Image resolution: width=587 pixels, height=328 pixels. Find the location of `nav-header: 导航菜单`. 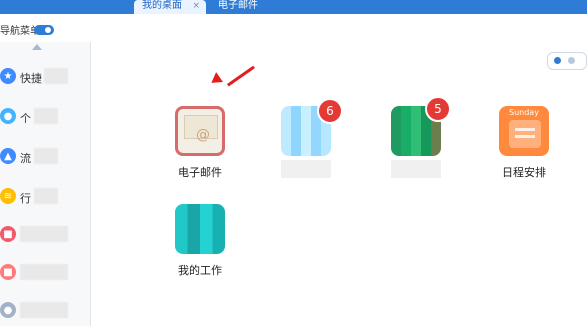

nav-header: 导航菜单 is located at coordinates (45, 28).